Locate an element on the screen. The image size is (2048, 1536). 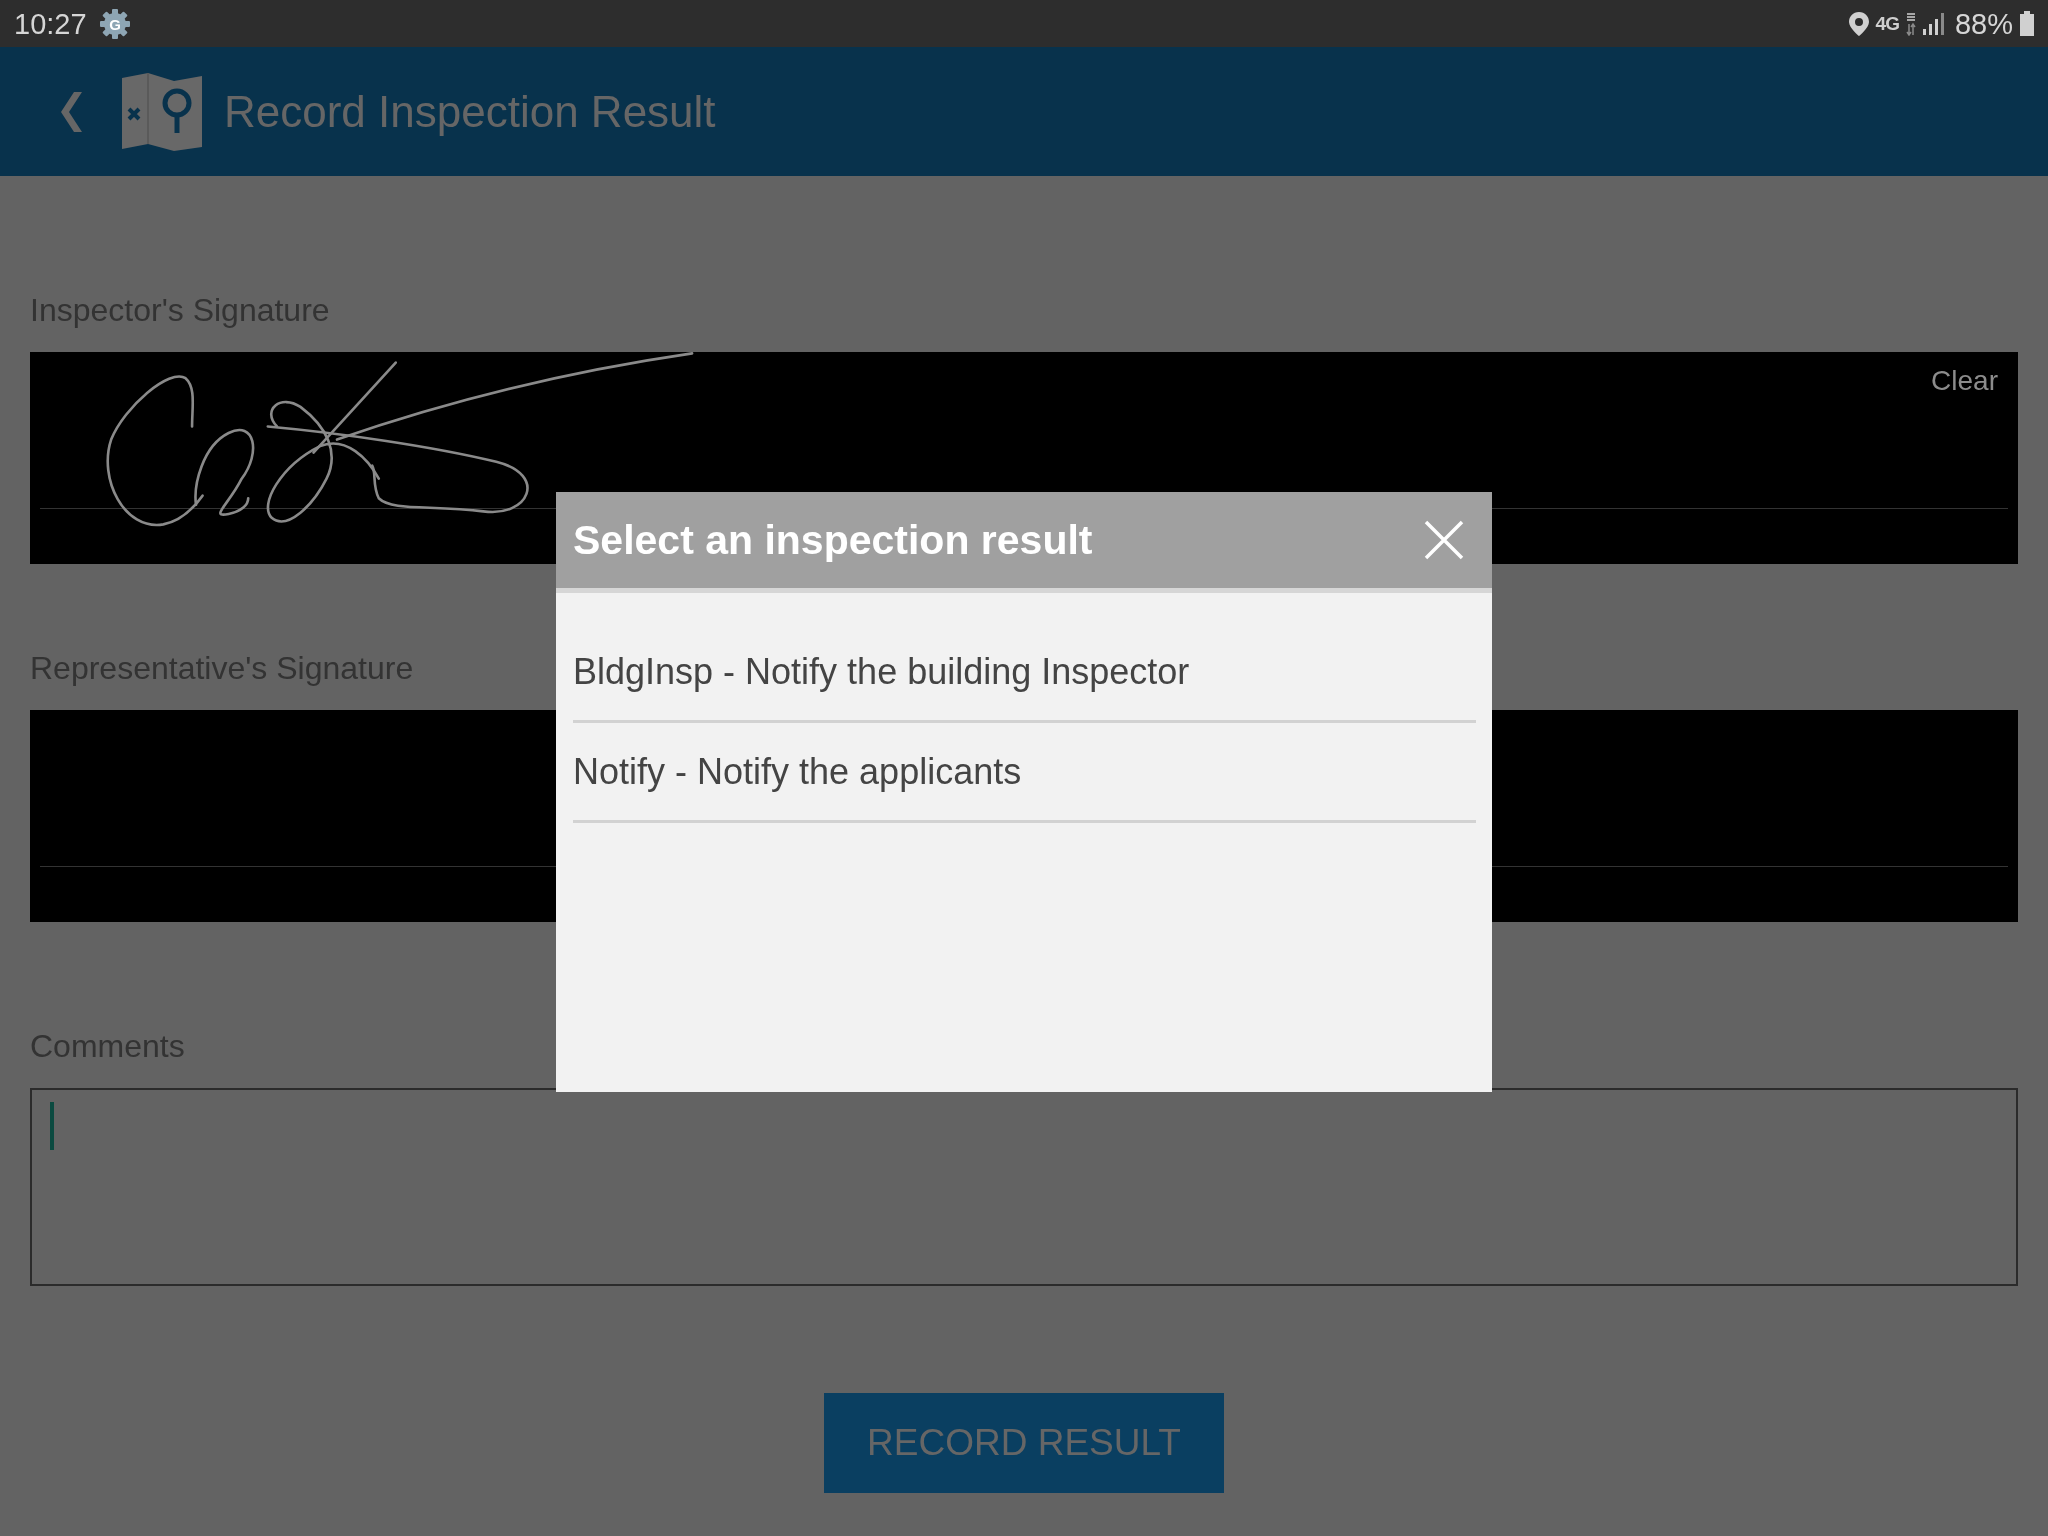
clock-time: 10:27 is located at coordinates (50, 23).